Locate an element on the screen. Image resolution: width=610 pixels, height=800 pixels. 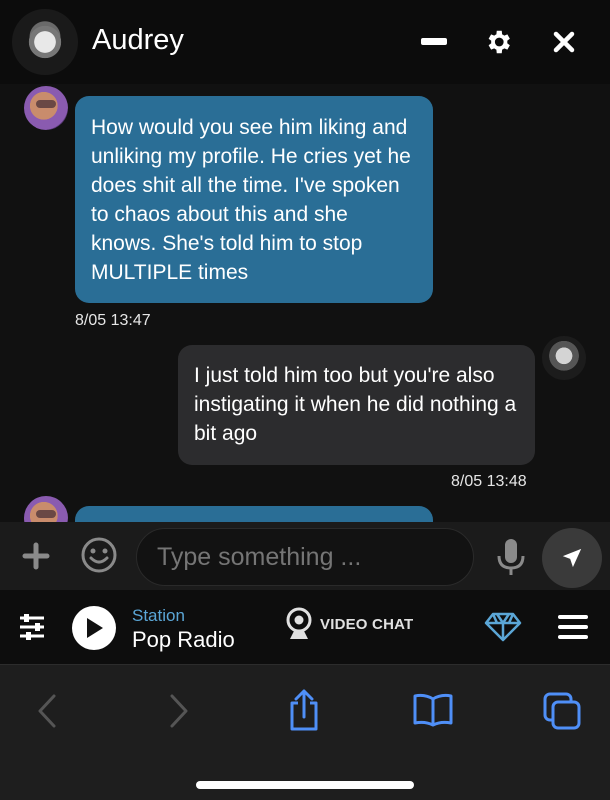
close-icon is located at coordinates (564, 42).